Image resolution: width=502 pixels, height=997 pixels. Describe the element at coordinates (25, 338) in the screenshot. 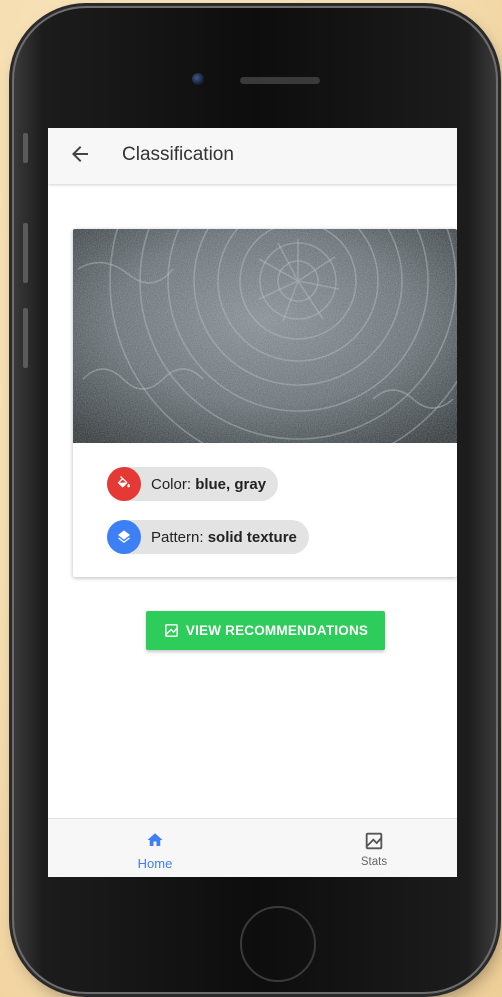

I see `volume-down-button` at that location.